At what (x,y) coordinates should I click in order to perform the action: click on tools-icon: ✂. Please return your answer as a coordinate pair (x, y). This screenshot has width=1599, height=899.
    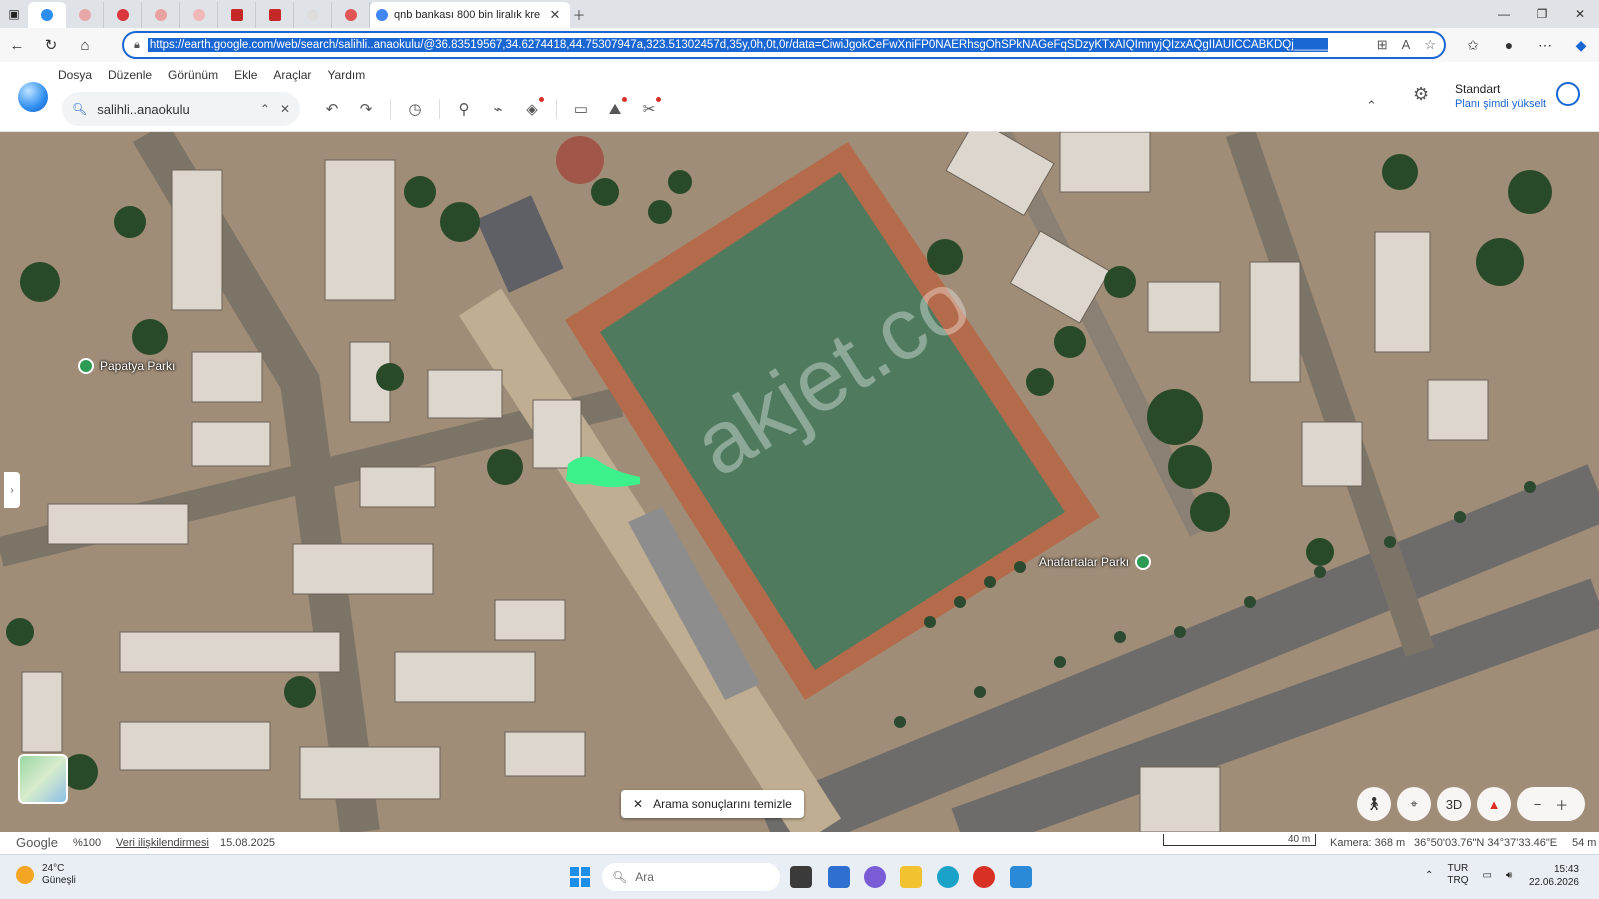
    Looking at the image, I should click on (649, 109).